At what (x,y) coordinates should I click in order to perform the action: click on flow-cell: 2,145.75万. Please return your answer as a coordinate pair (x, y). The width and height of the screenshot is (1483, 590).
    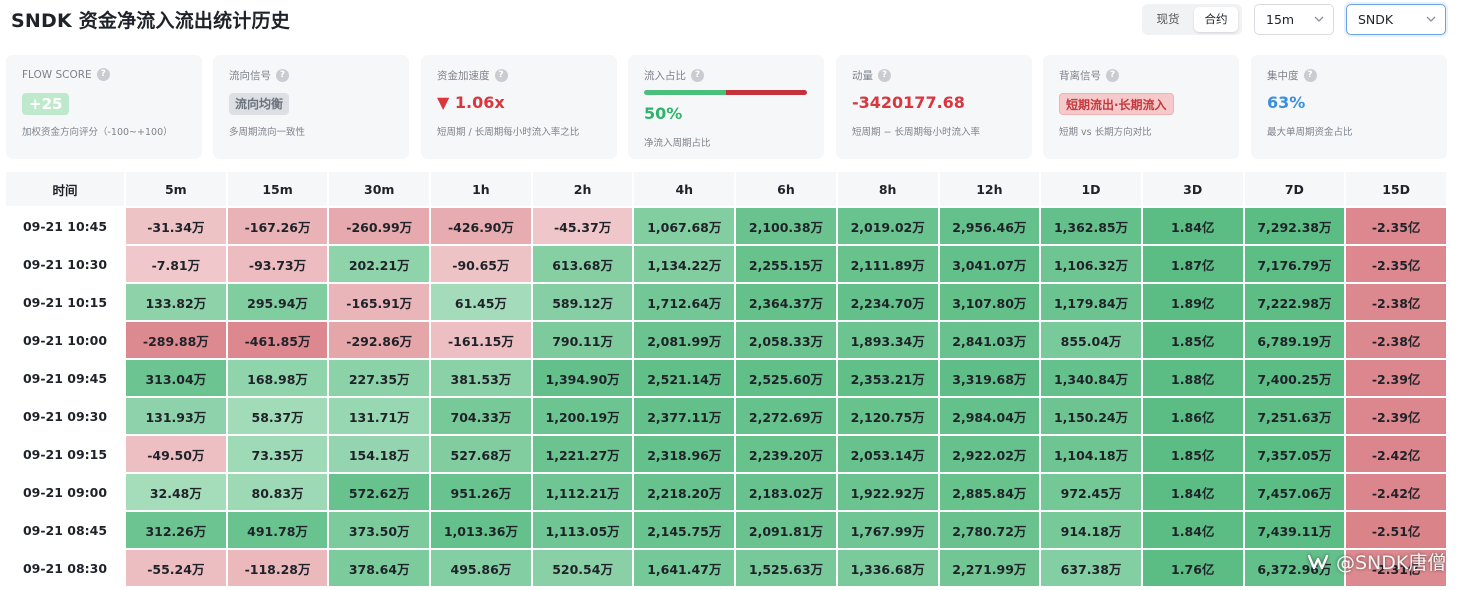
    Looking at the image, I should click on (684, 530).